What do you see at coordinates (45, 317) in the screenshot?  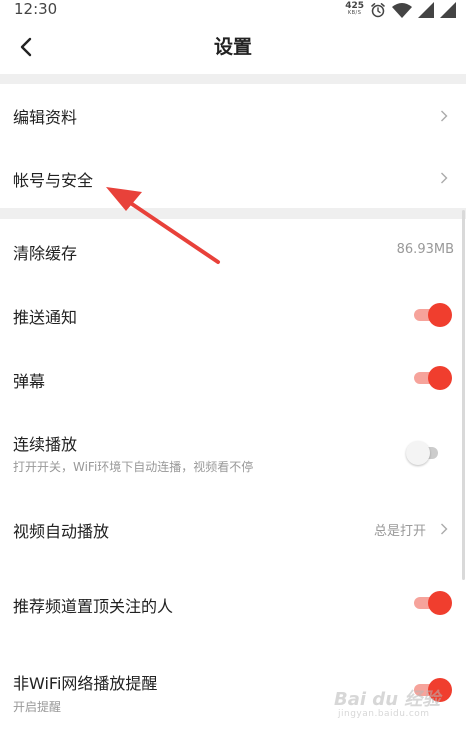 I see `row-label: 推送通知` at bounding box center [45, 317].